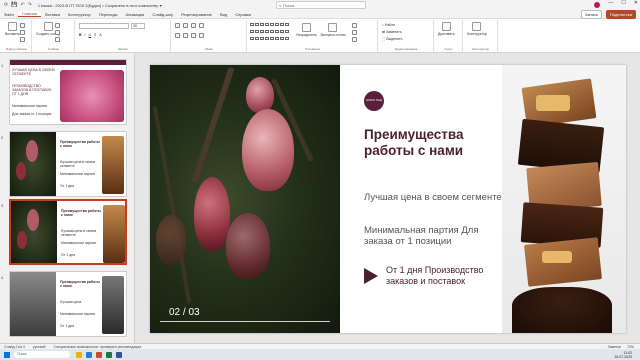  What do you see at coordinates (201, 25) in the screenshot?
I see `line-spacing-icon` at bounding box center [201, 25].